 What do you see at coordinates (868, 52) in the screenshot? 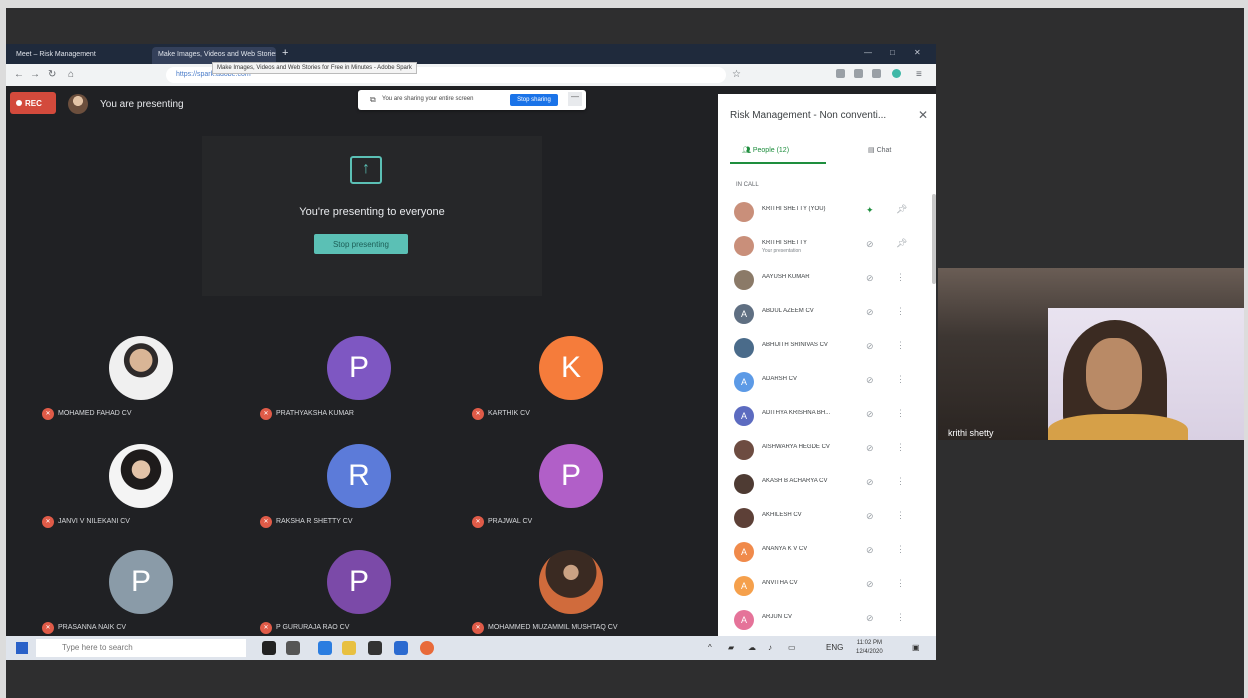
I see `minimize-icon: —` at bounding box center [868, 52].